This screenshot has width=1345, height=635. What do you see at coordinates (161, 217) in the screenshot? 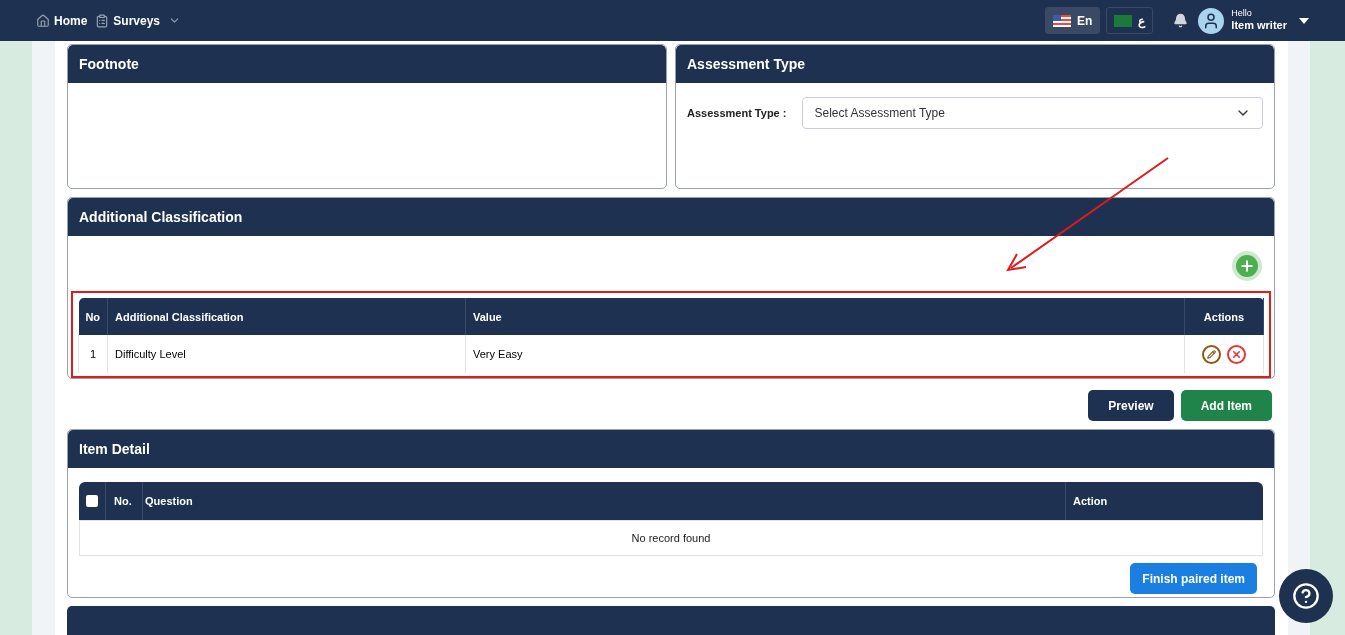
I see `card-title: Additional Classification` at bounding box center [161, 217].